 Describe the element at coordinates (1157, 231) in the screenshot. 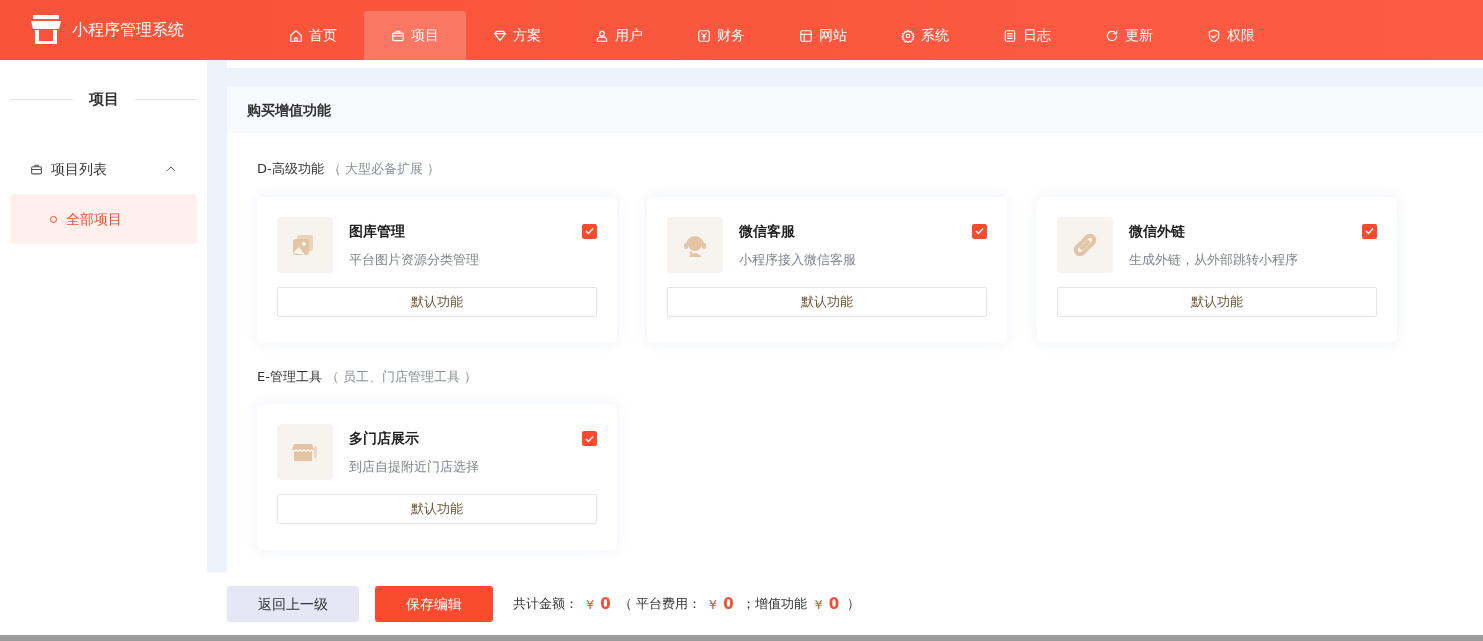

I see `feature-name: 微信外链` at that location.